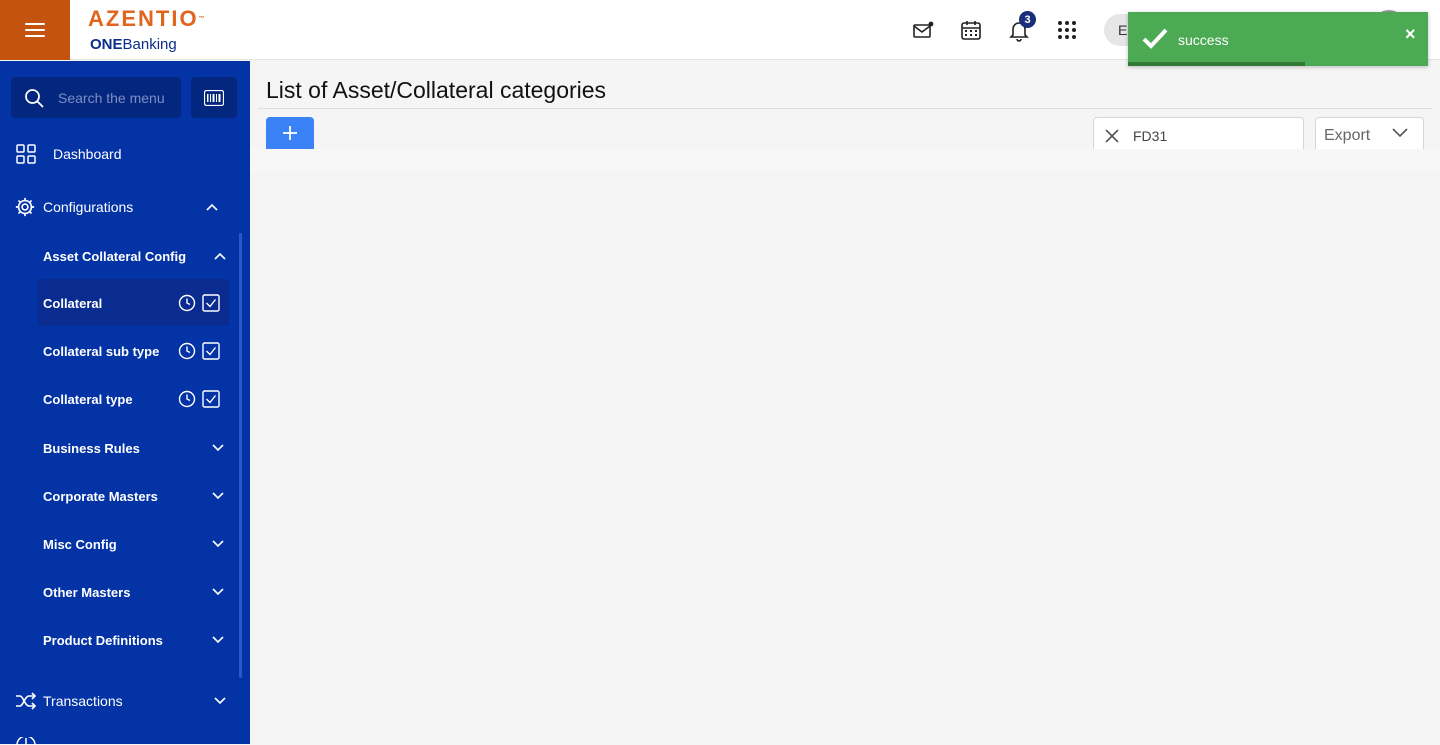  Describe the element at coordinates (143, 18) in the screenshot. I see `brand-main: AZENTIO` at that location.